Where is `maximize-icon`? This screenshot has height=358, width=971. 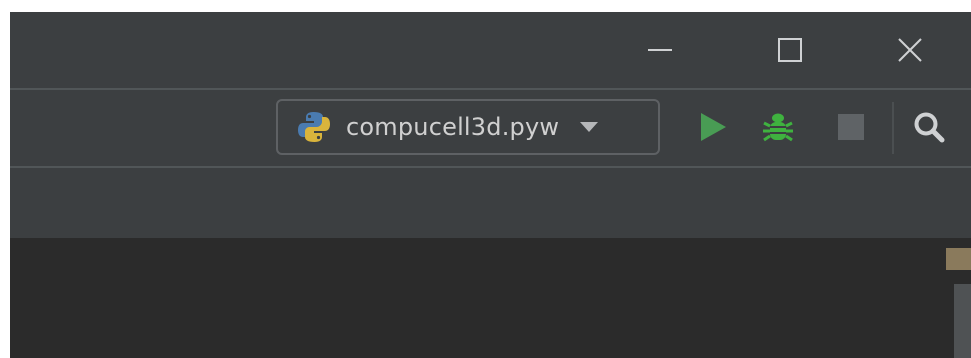 maximize-icon is located at coordinates (790, 50).